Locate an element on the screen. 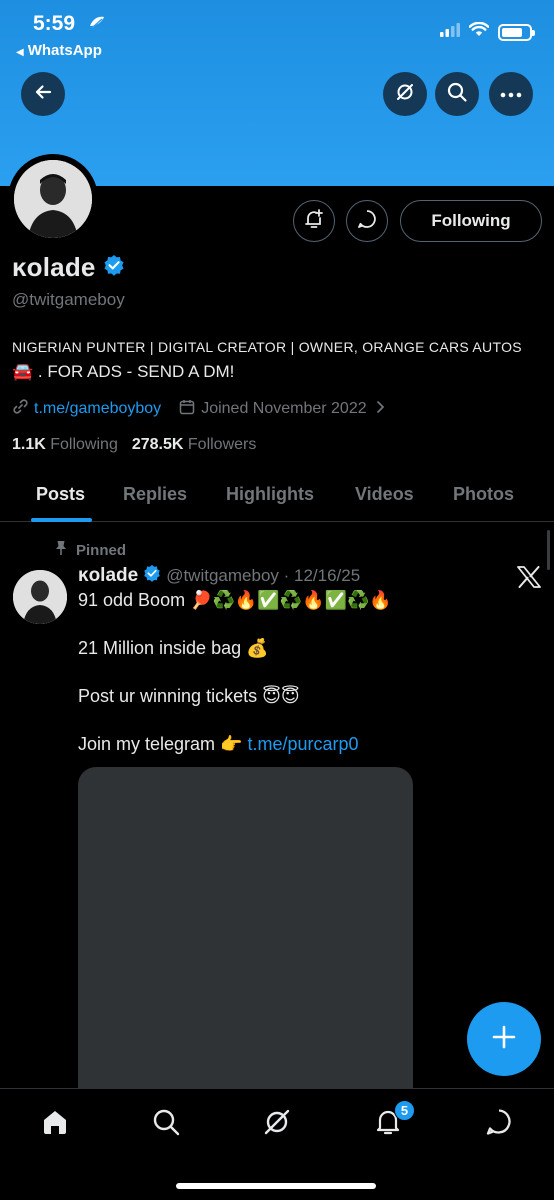  focus-mode-icon is located at coordinates (97, 24).